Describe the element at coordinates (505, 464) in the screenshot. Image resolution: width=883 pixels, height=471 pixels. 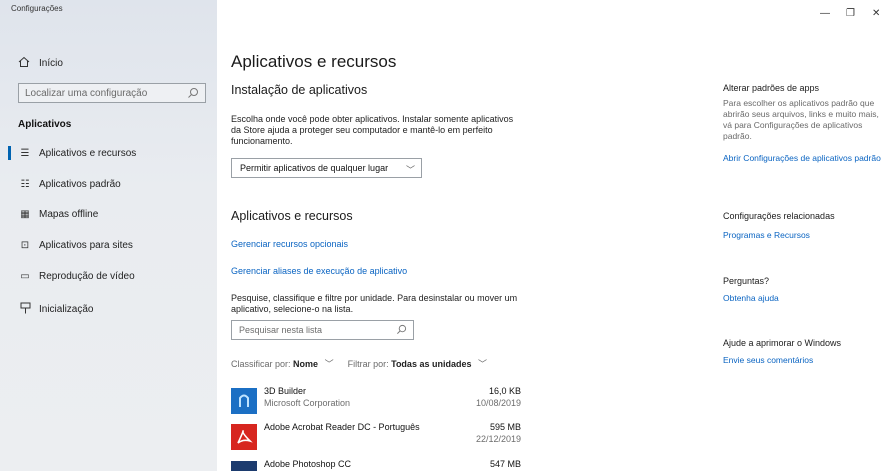
I see `app-size: 547 MB` at that location.